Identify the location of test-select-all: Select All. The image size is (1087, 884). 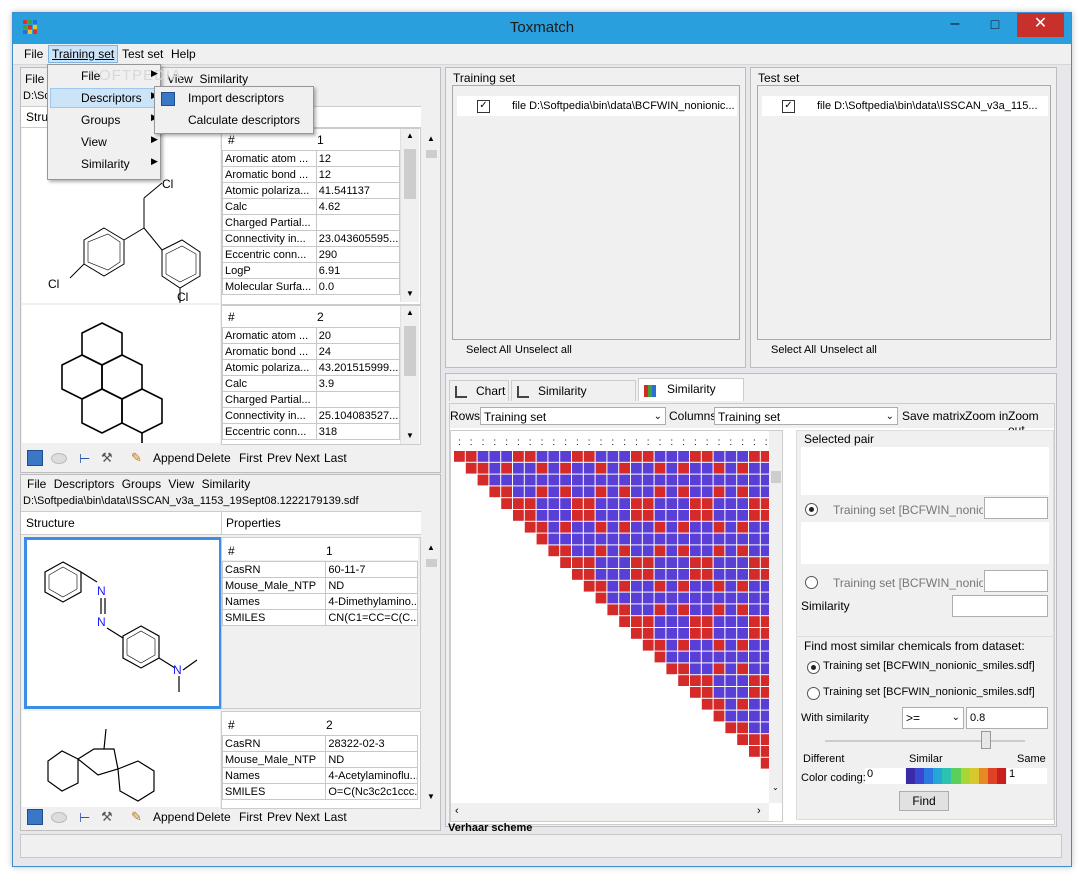
(793, 350).